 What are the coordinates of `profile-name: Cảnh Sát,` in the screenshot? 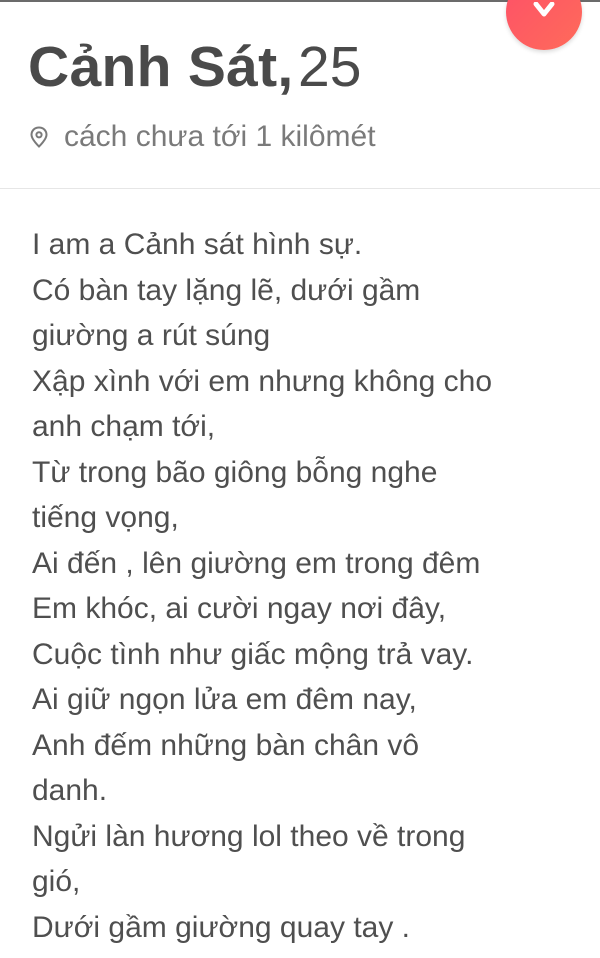 It's located at (161, 67).